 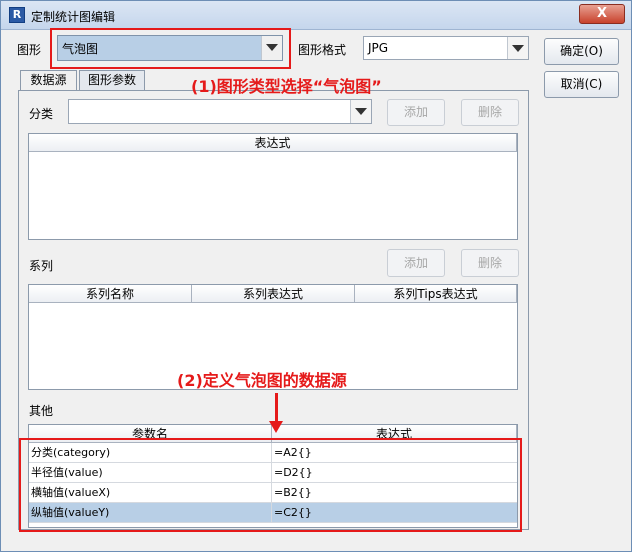 What do you see at coordinates (41, 411) in the screenshot?
I see `other-label: 其他` at bounding box center [41, 411].